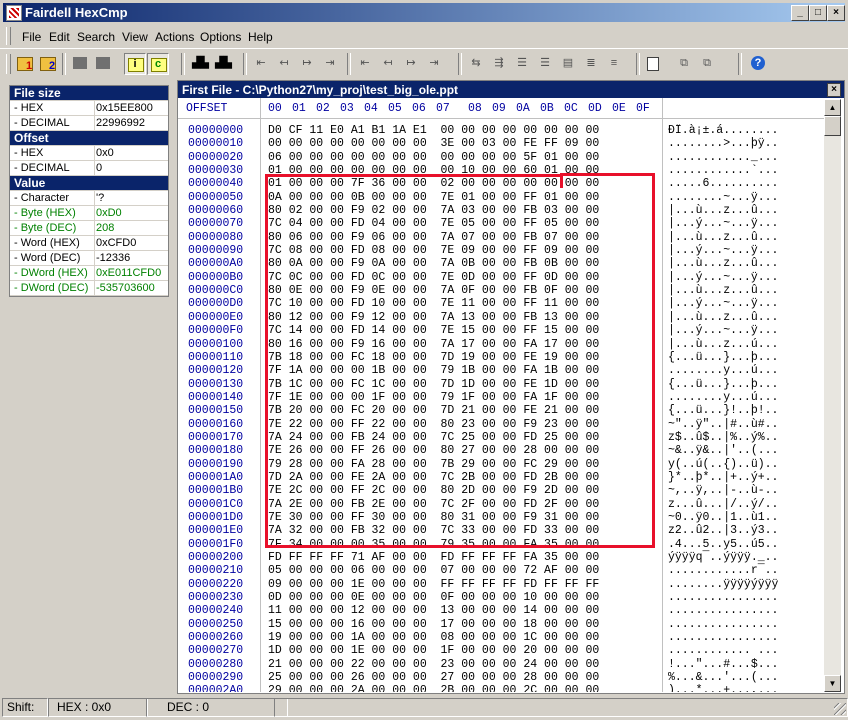 The width and height of the screenshot is (848, 720). I want to click on merge-icon: ⇶, so click(499, 63).